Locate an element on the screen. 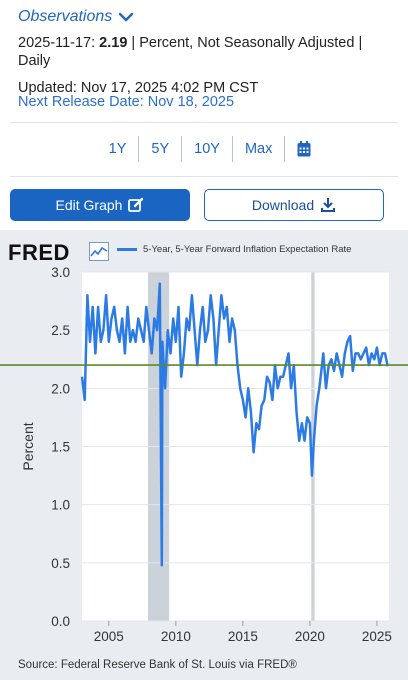 Image resolution: width=408 pixels, height=680 pixels. legend-swatch is located at coordinates (127, 249).